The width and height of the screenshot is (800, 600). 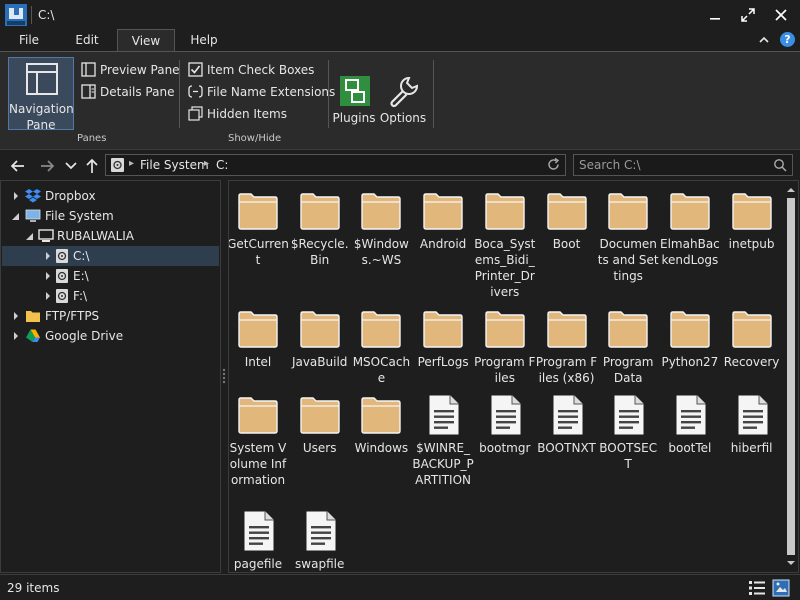 What do you see at coordinates (628, 438) in the screenshot?
I see `file-item: BOOTSECT` at bounding box center [628, 438].